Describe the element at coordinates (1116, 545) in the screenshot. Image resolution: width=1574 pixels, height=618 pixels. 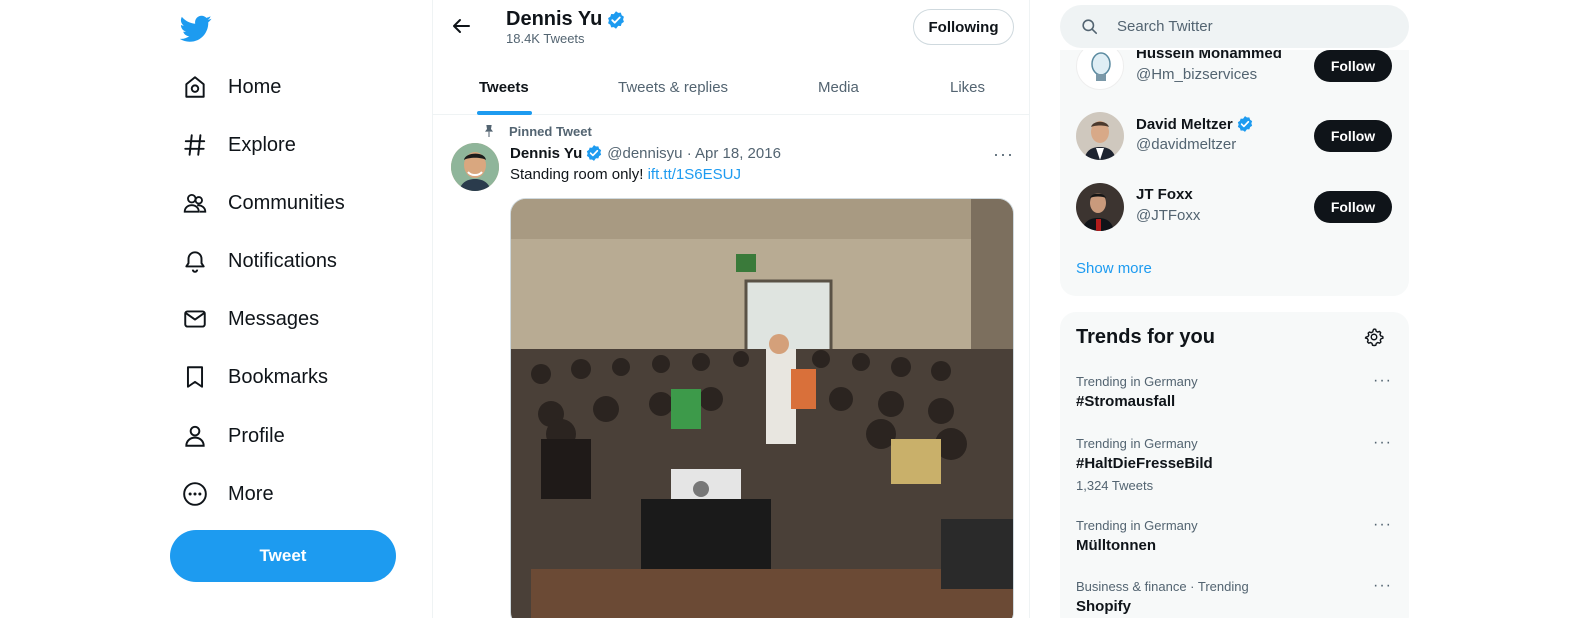
I see `trend-title: Mülltonnen` at that location.